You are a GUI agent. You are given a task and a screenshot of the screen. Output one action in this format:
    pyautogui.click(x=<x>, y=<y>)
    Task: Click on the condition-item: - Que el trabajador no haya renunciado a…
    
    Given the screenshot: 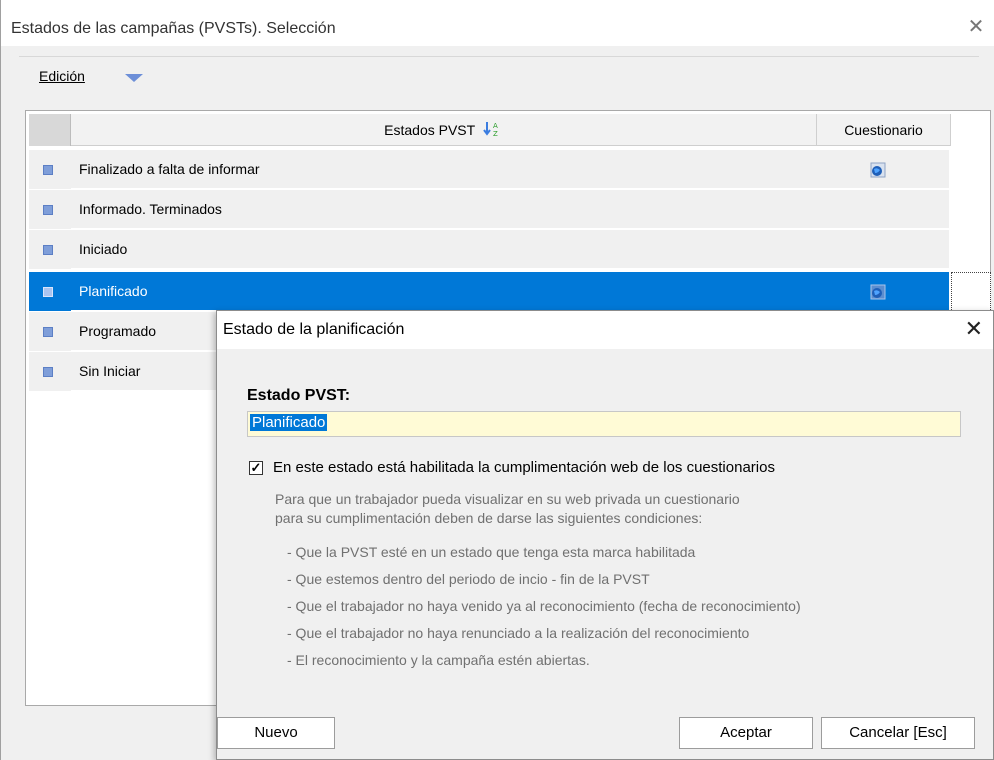 What is the action you would take?
    pyautogui.click(x=518, y=633)
    